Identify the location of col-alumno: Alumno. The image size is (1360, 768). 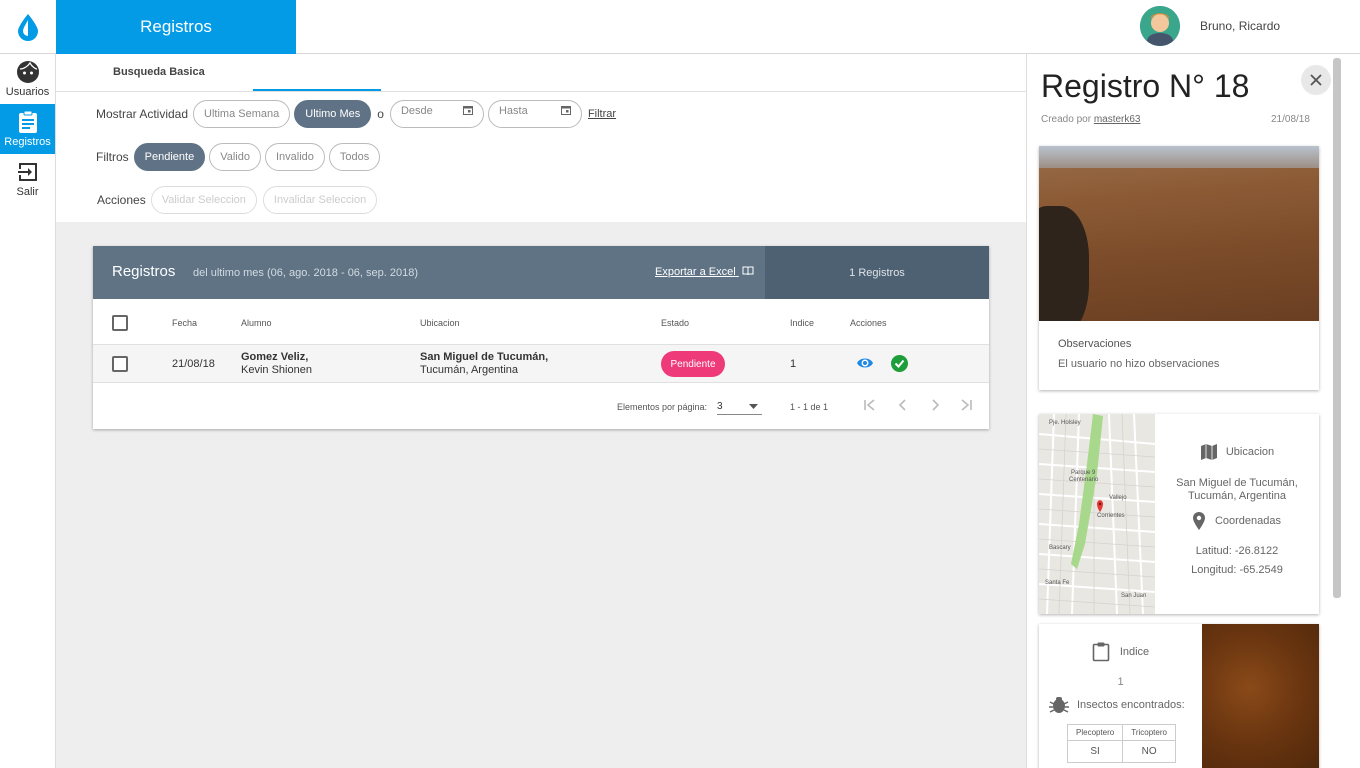
(256, 323).